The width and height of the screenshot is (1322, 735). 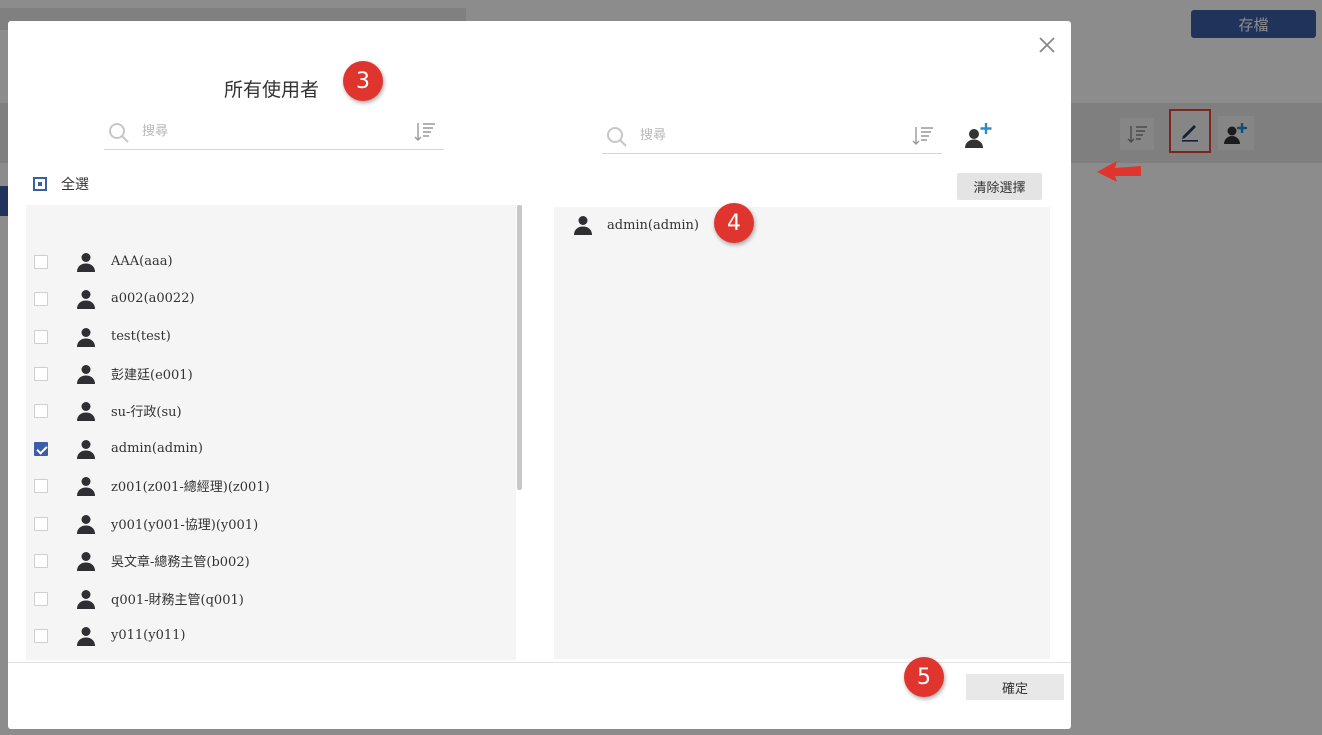 What do you see at coordinates (152, 375) in the screenshot?
I see `user-name: 彭建廷(e001)` at bounding box center [152, 375].